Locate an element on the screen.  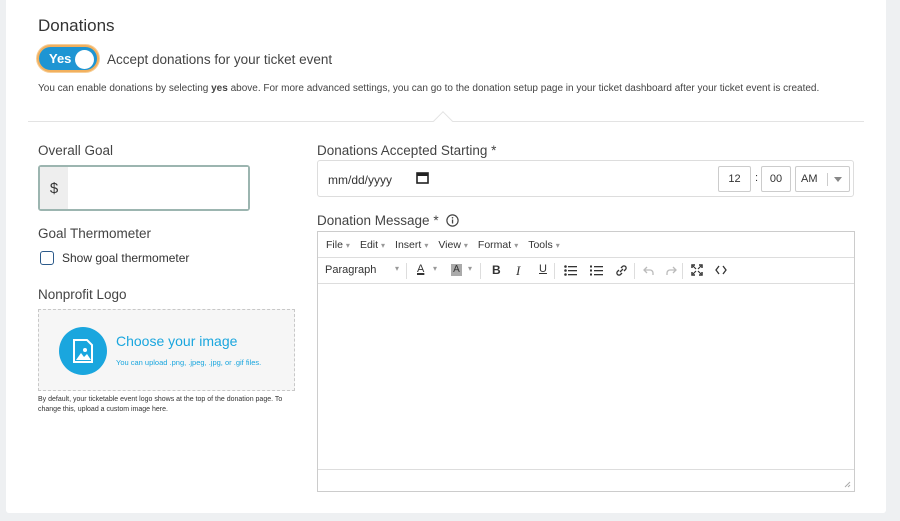
redo-icon is located at coordinates (671, 270).